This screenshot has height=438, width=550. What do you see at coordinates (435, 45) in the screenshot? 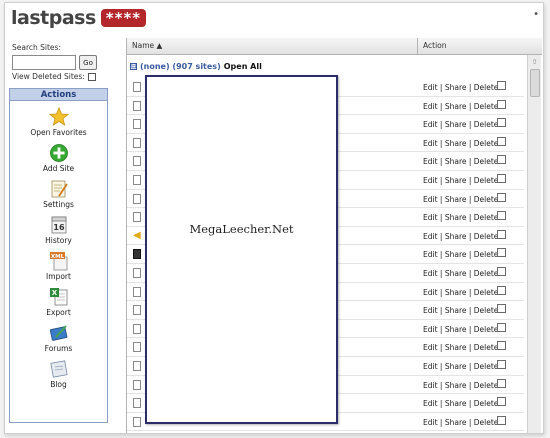
I see `column-header-action: Action` at bounding box center [435, 45].